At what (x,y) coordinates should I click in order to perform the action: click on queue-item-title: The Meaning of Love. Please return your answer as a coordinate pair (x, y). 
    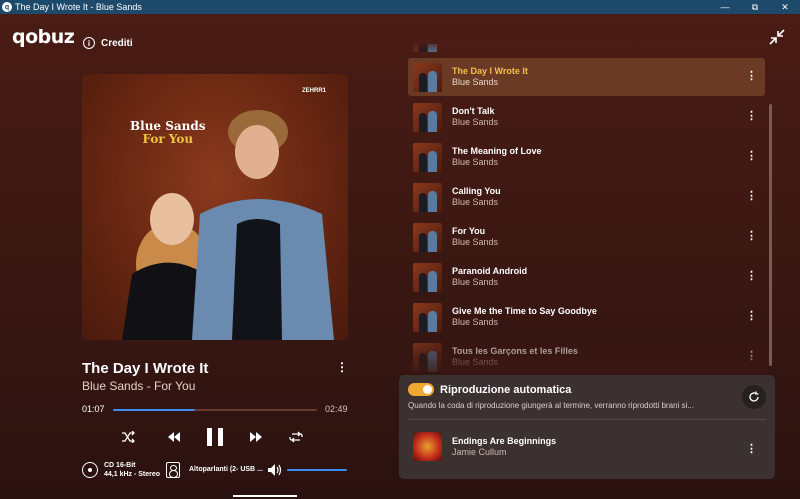
    Looking at the image, I should click on (497, 151).